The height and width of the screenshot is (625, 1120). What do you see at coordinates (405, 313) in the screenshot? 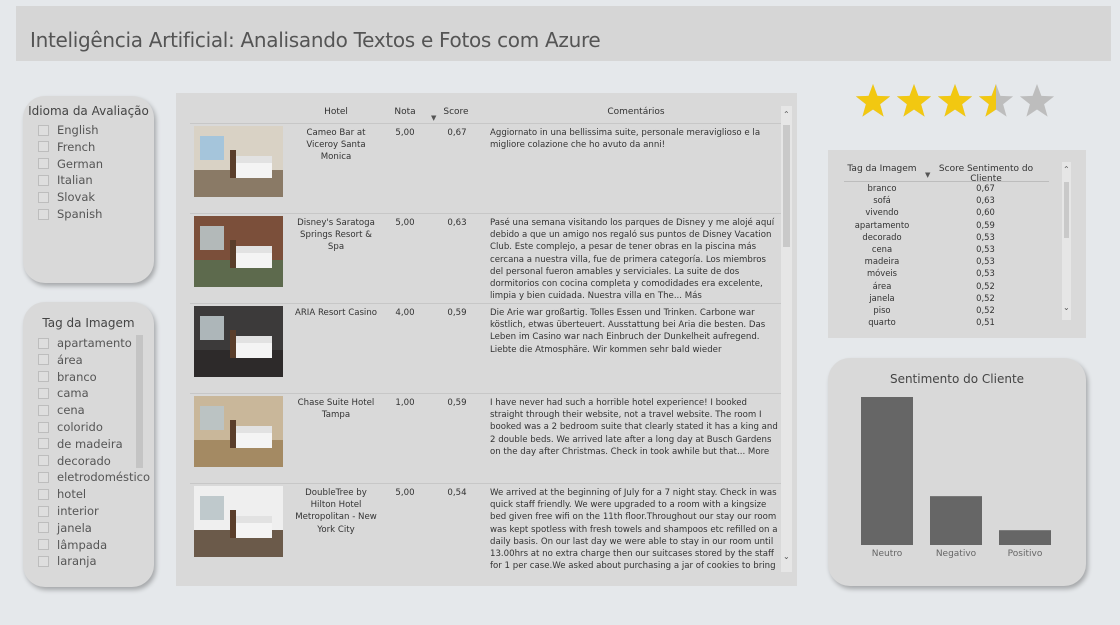
I see `rating-value: 4,00` at bounding box center [405, 313].